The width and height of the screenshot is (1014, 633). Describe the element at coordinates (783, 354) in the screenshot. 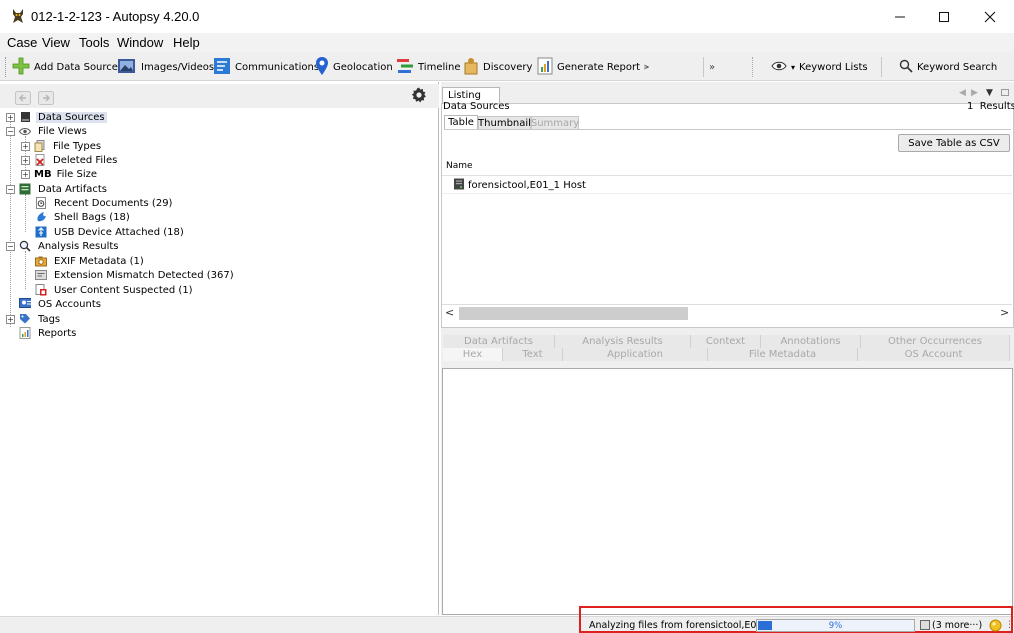

I see `tab-file-metadata: File Metadata` at that location.